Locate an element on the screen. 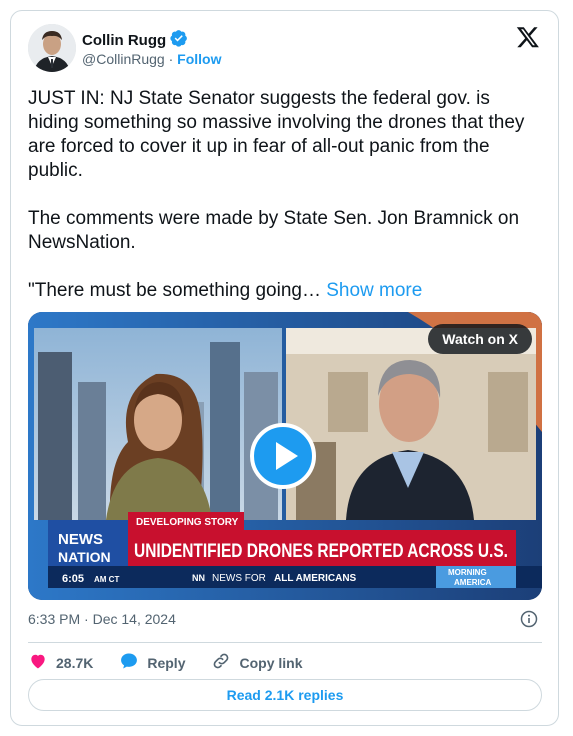  link-icon is located at coordinates (221, 662).